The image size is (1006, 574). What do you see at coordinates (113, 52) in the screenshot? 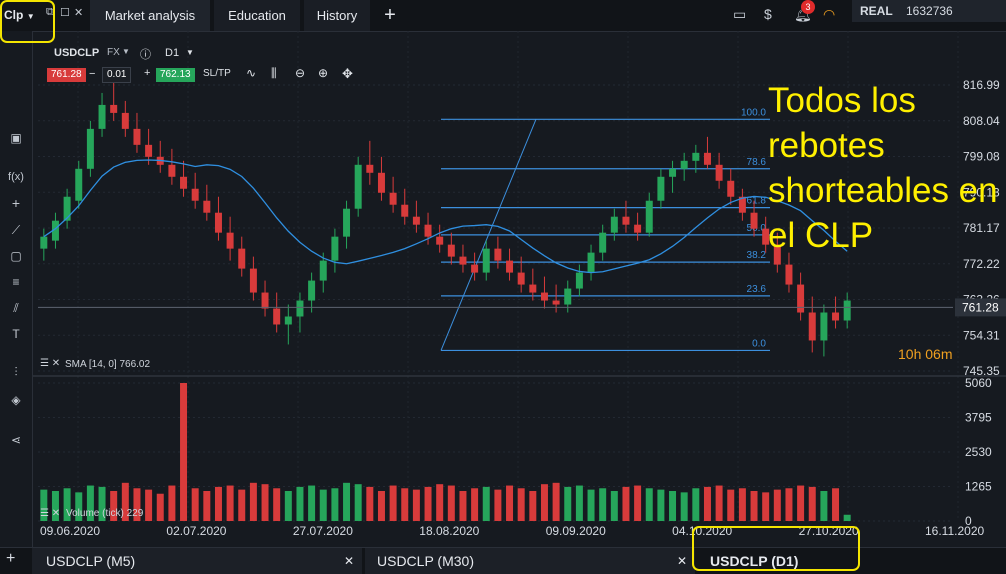
I see `market-type: FX` at bounding box center [113, 52].